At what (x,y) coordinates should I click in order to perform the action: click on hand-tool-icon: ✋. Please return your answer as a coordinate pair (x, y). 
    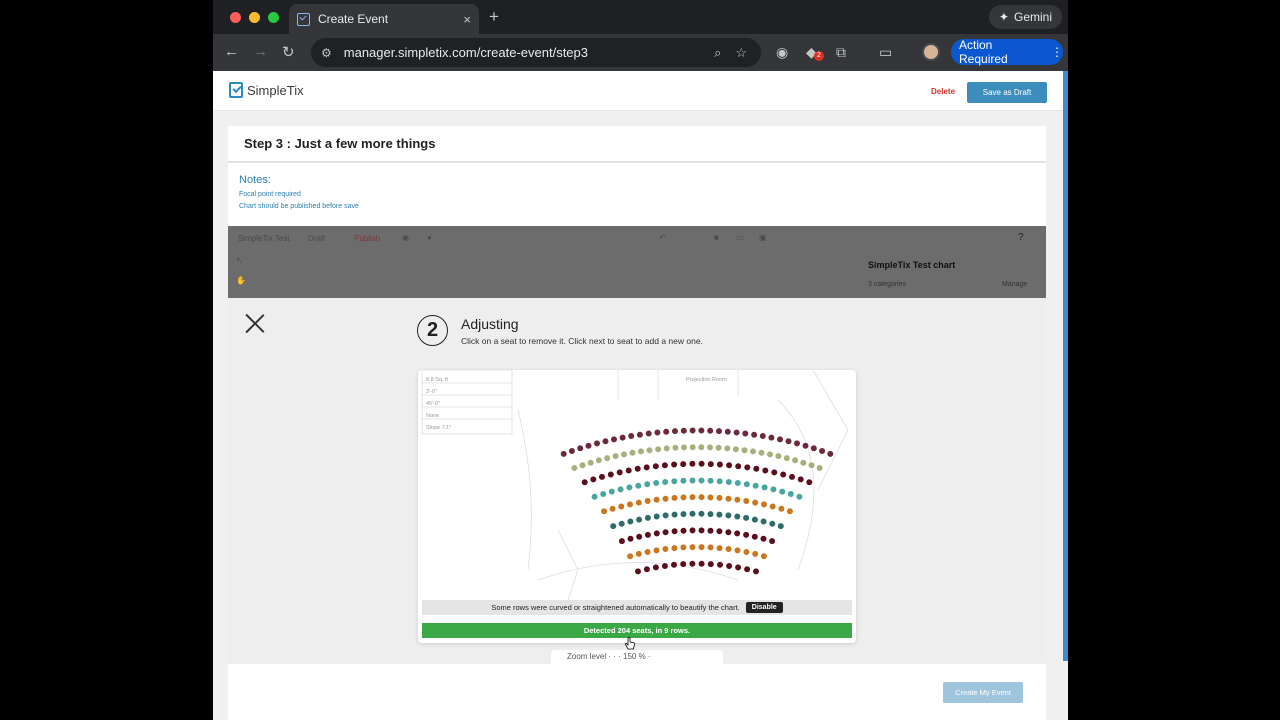
    Looking at the image, I should click on (241, 280).